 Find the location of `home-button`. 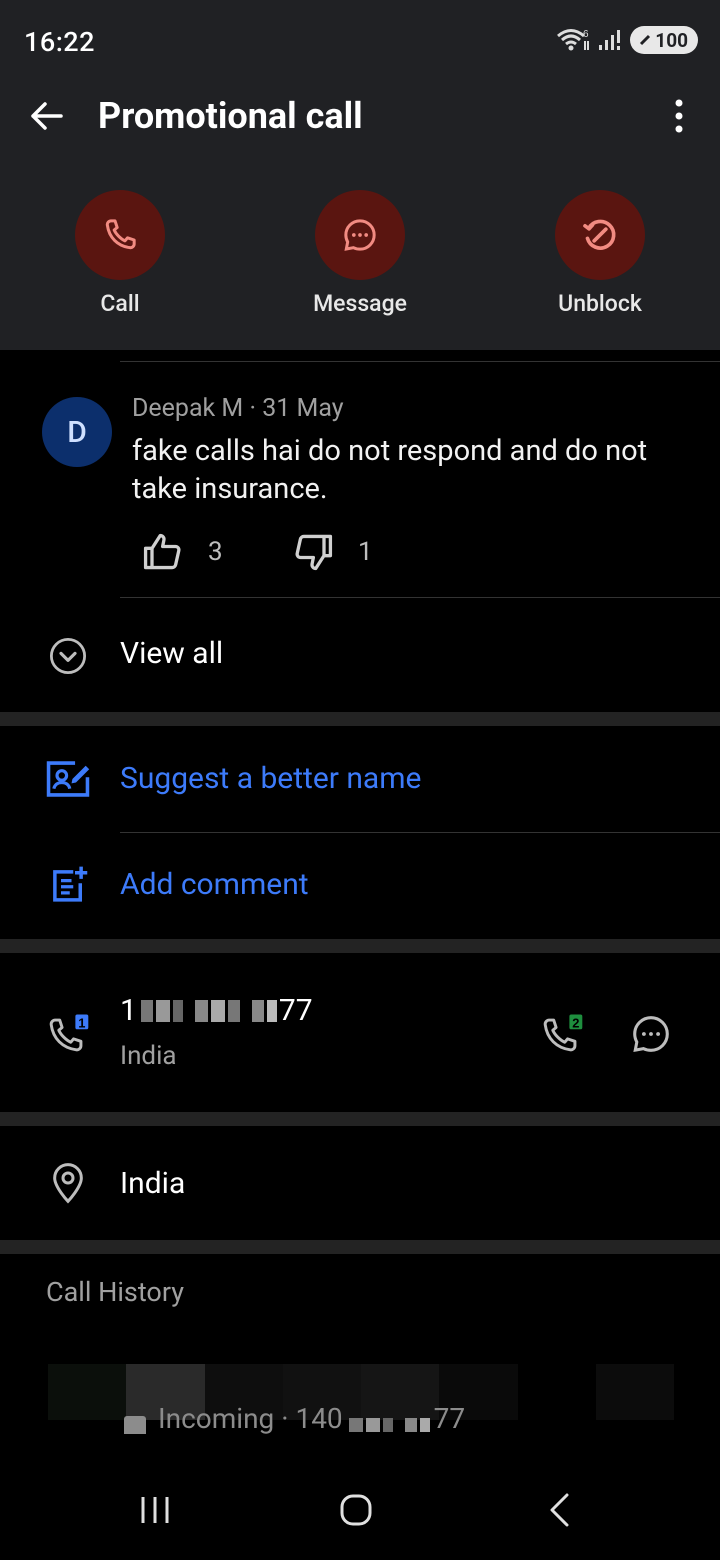

home-button is located at coordinates (356, 1510).